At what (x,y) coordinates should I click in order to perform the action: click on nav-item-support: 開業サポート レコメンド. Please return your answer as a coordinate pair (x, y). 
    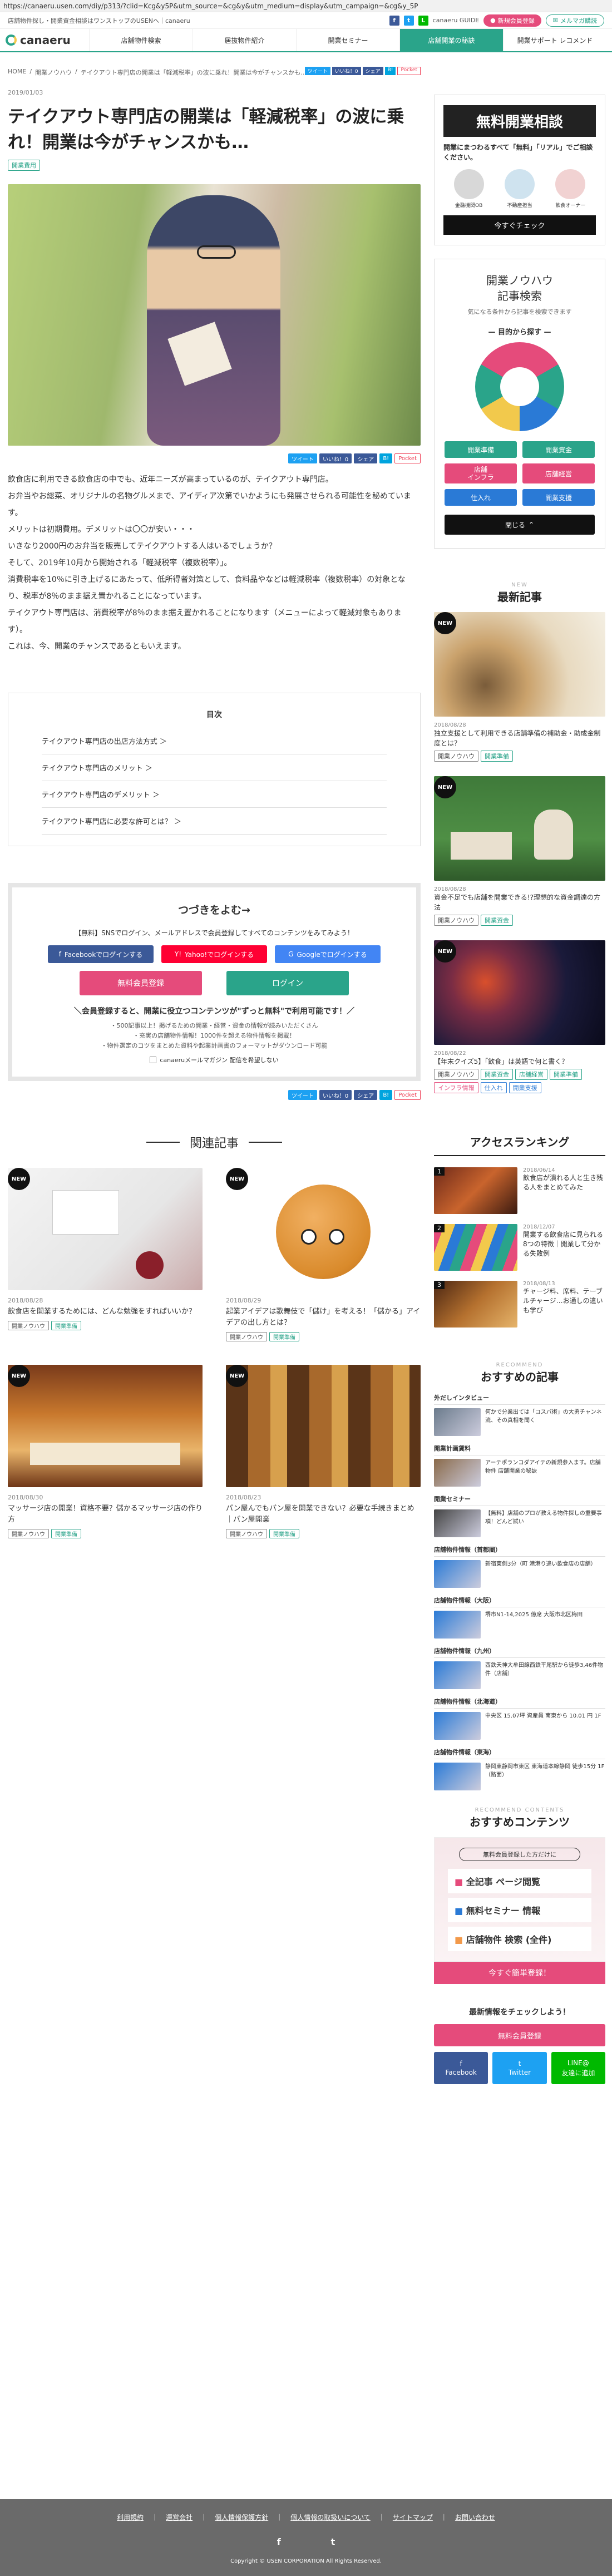
    Looking at the image, I should click on (555, 40).